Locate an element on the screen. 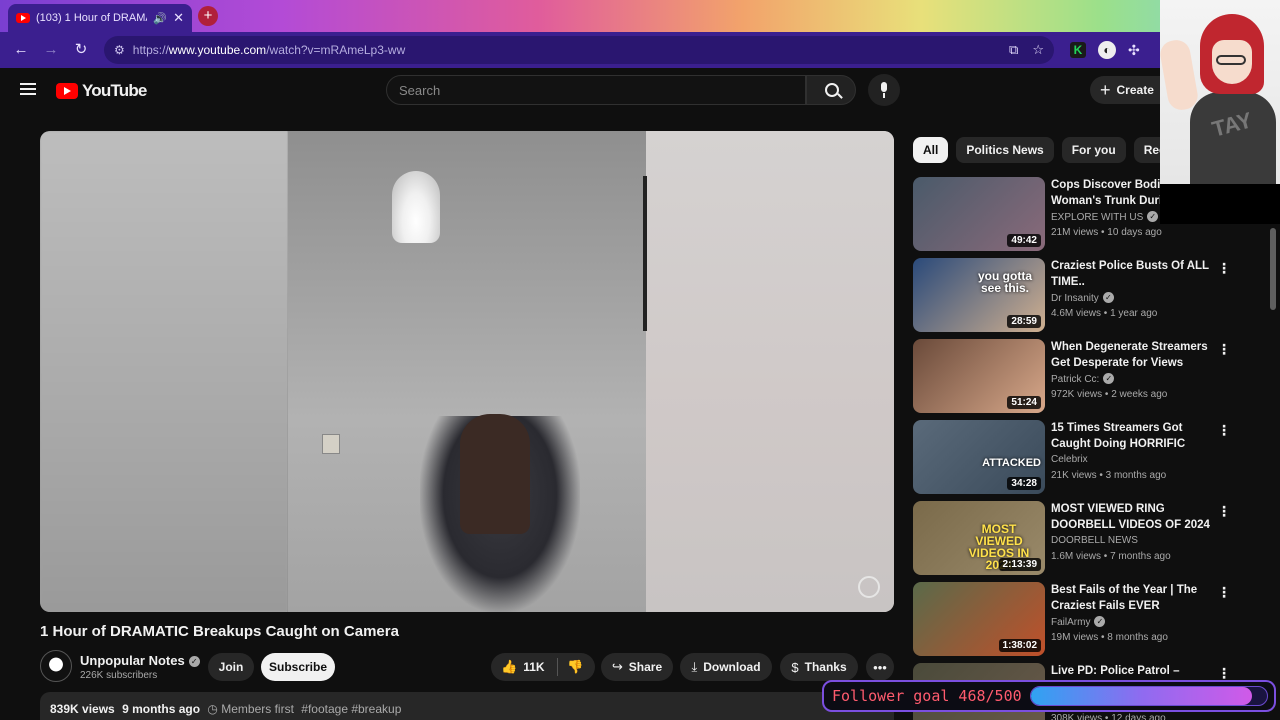 The image size is (1280, 720). youtube-logo-text: YouTube is located at coordinates (114, 90).